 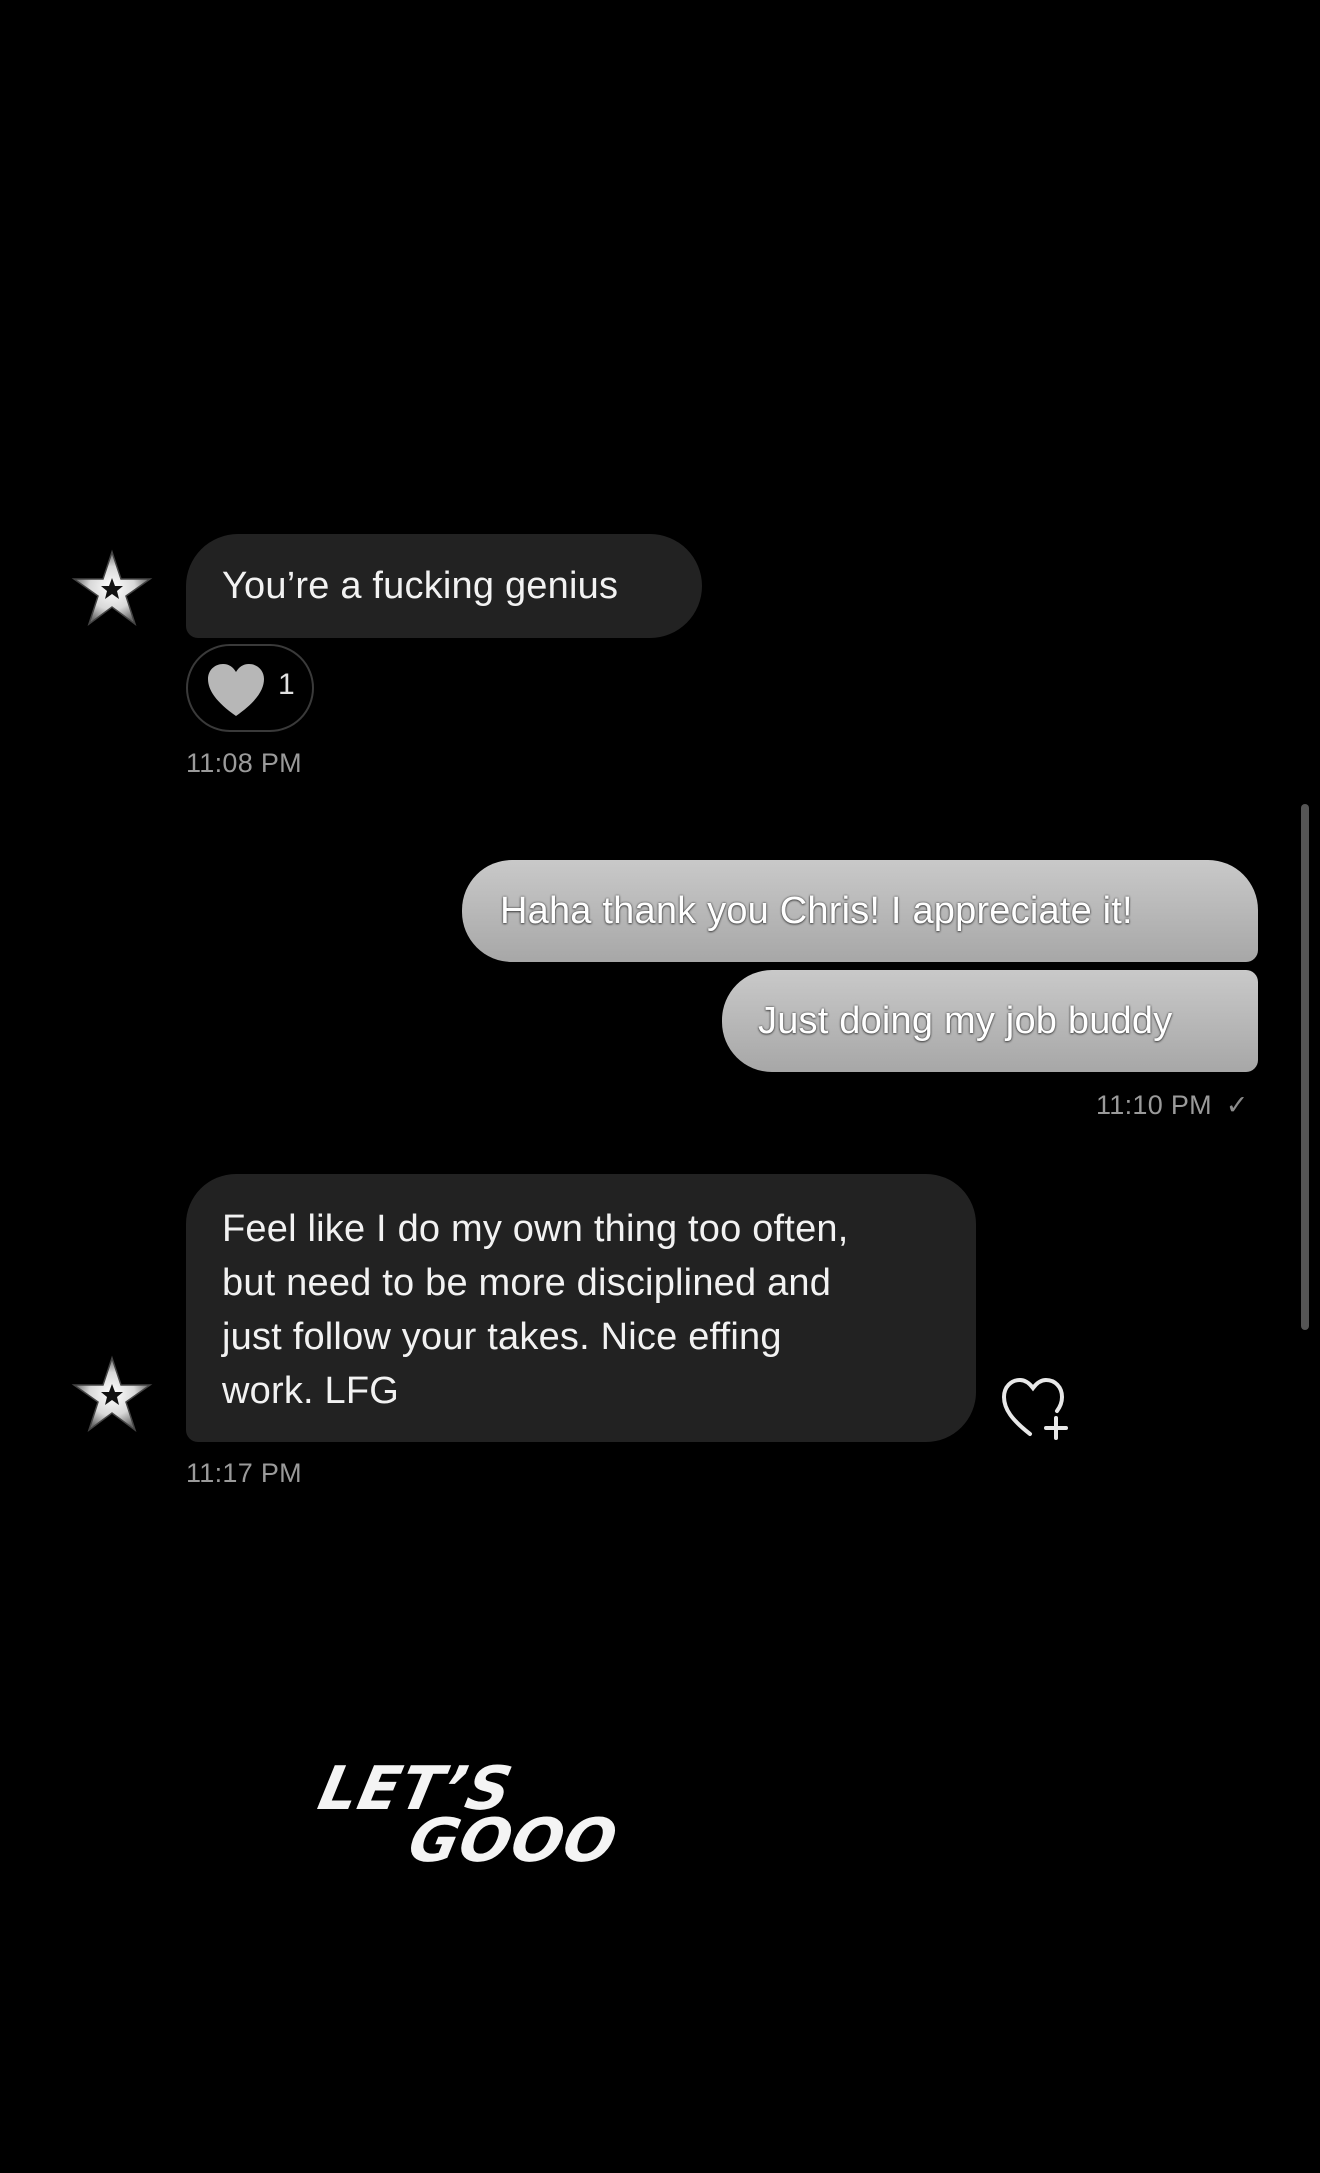 I want to click on message-timestamp: 11:17 PM, so click(x=244, y=1473).